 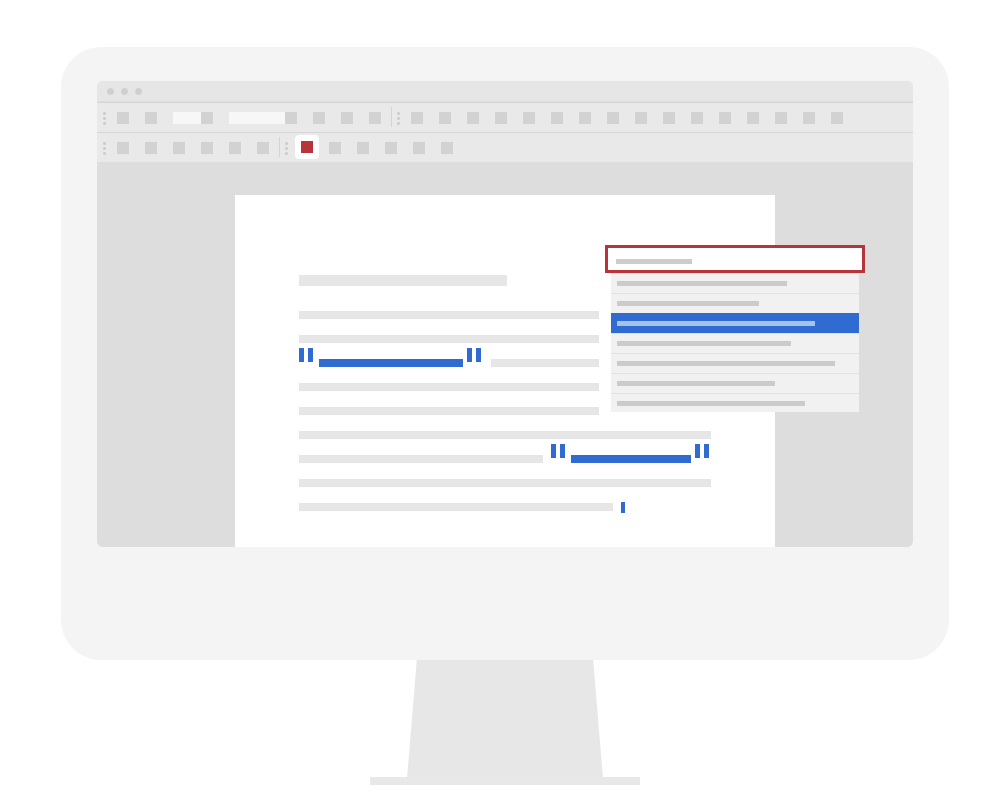 What do you see at coordinates (505, 781) in the screenshot?
I see `monitor-foot` at bounding box center [505, 781].